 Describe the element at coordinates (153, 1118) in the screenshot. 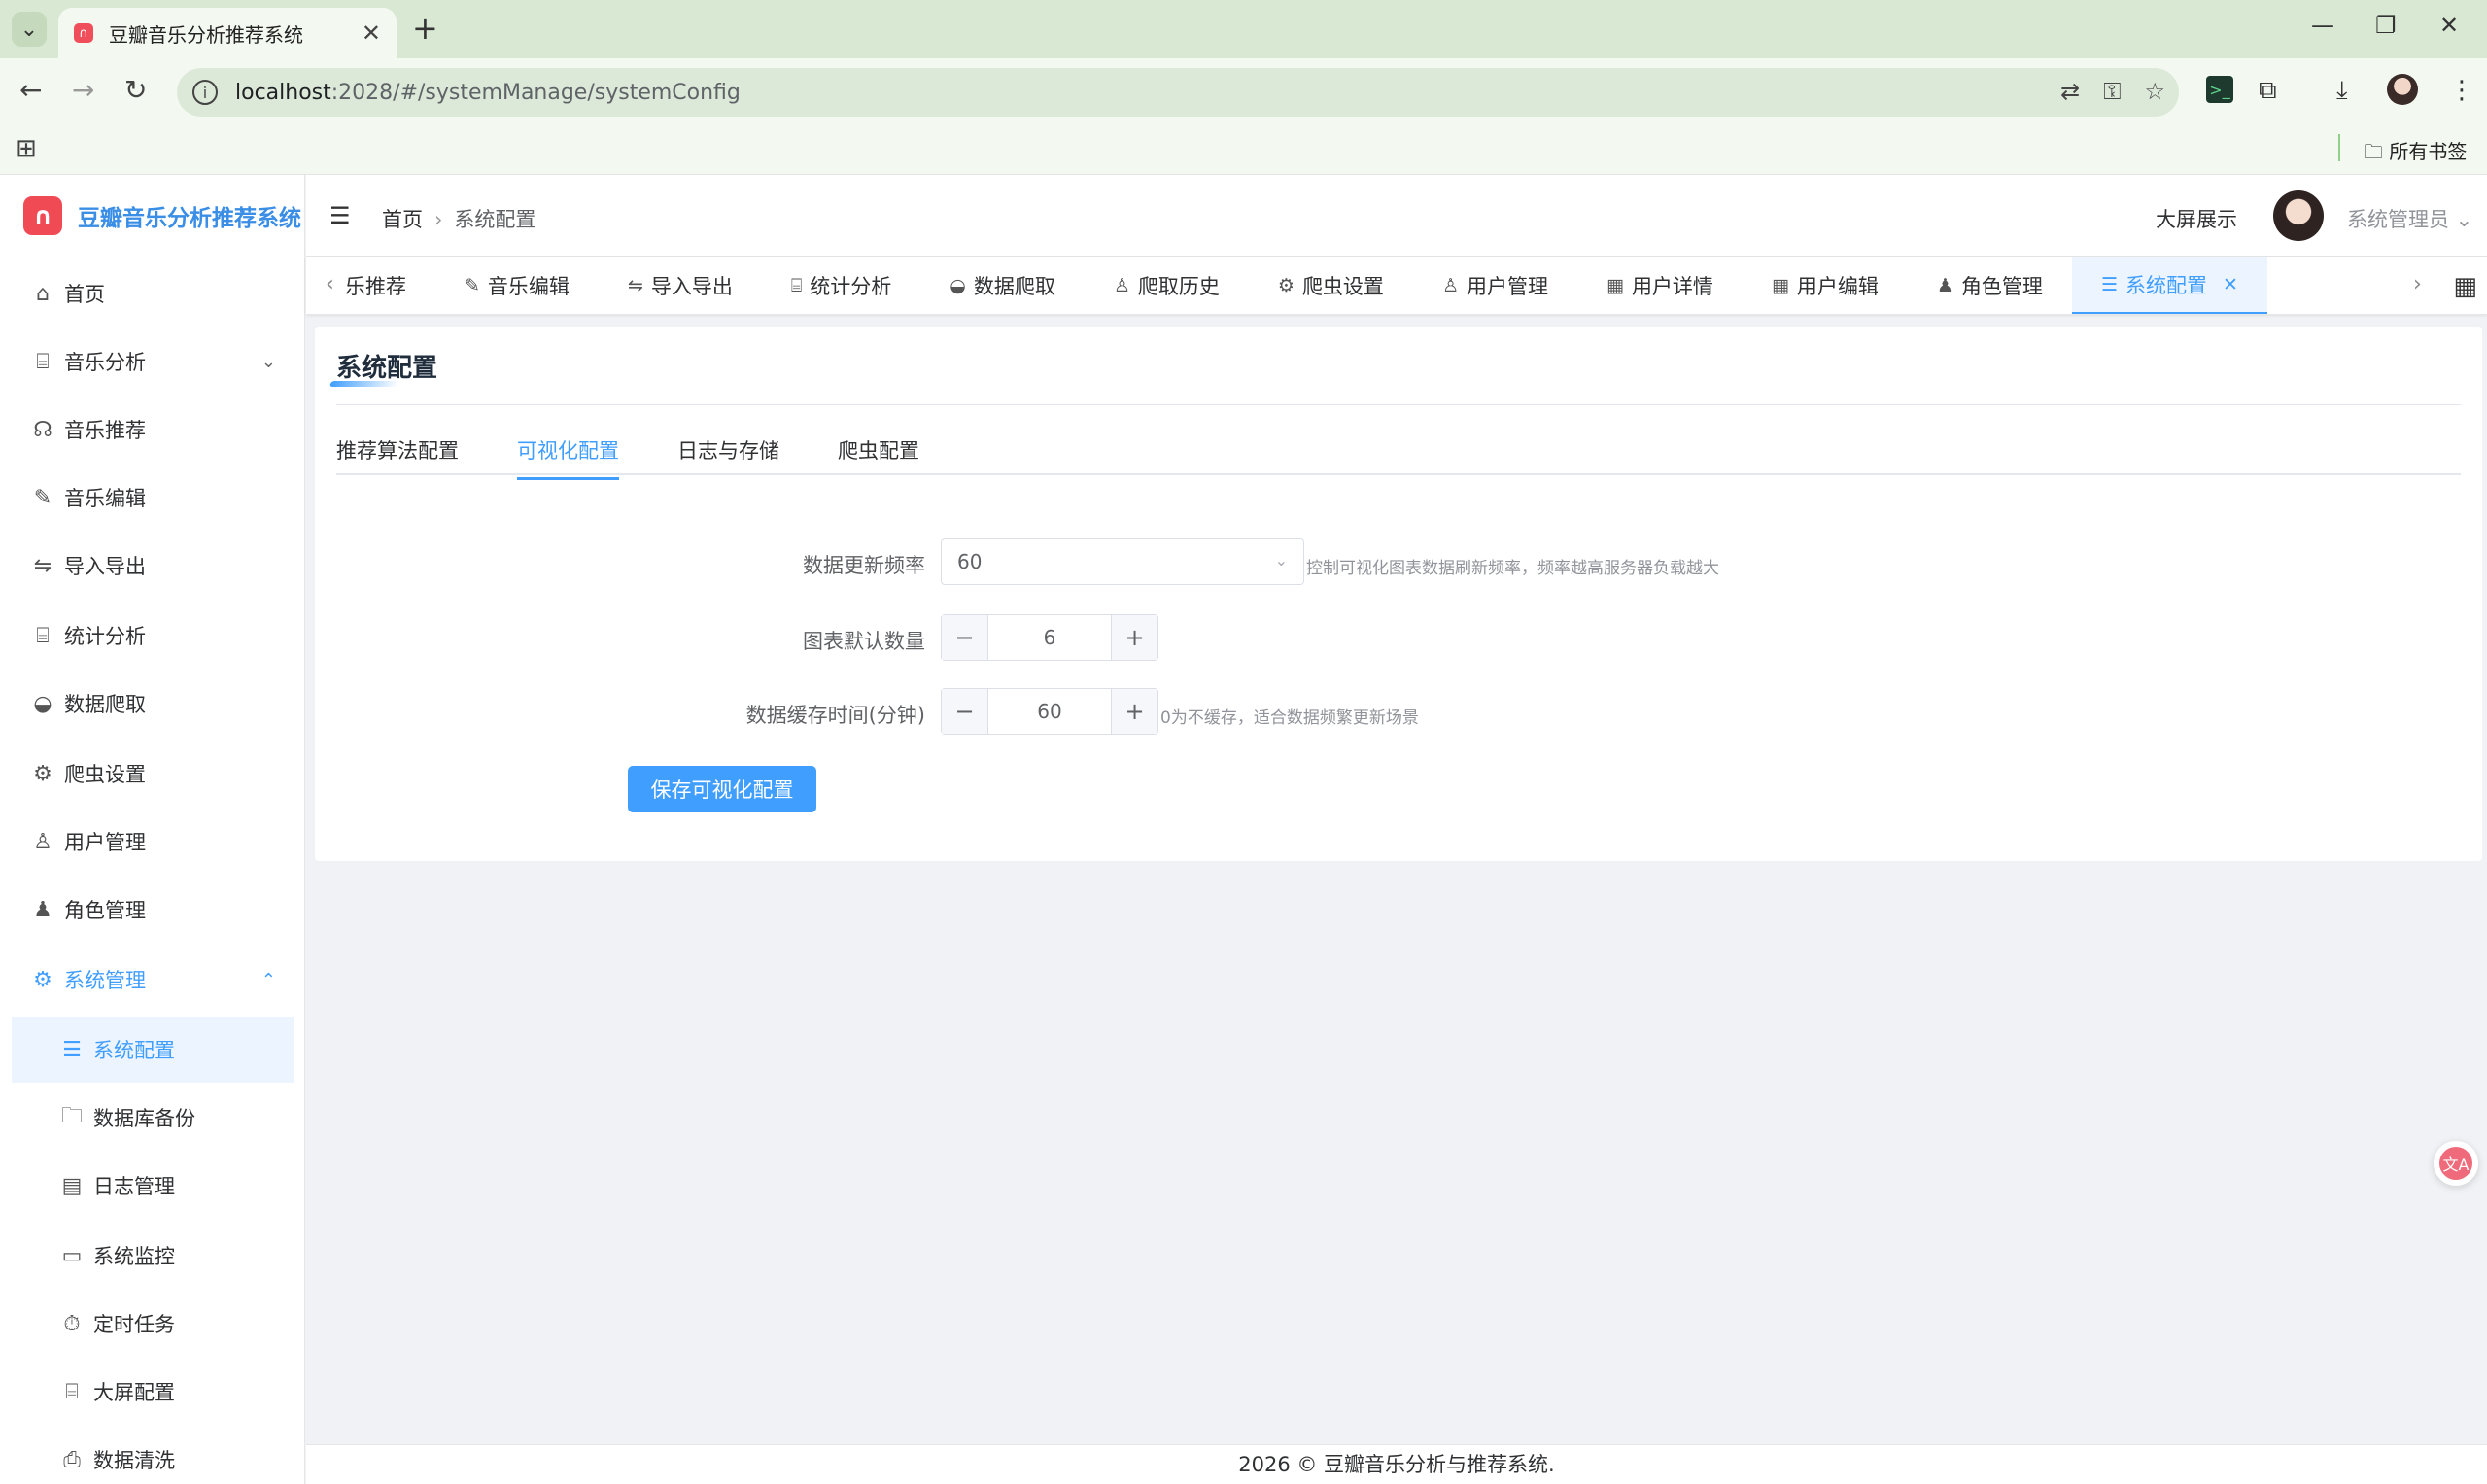

I see `sidebar-item-db-backup: 🗀 数据库备份` at that location.